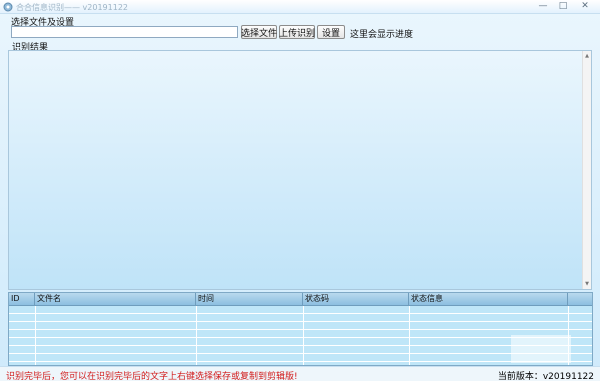  What do you see at coordinates (541, 349) in the screenshot?
I see `watermark-overlay` at bounding box center [541, 349].